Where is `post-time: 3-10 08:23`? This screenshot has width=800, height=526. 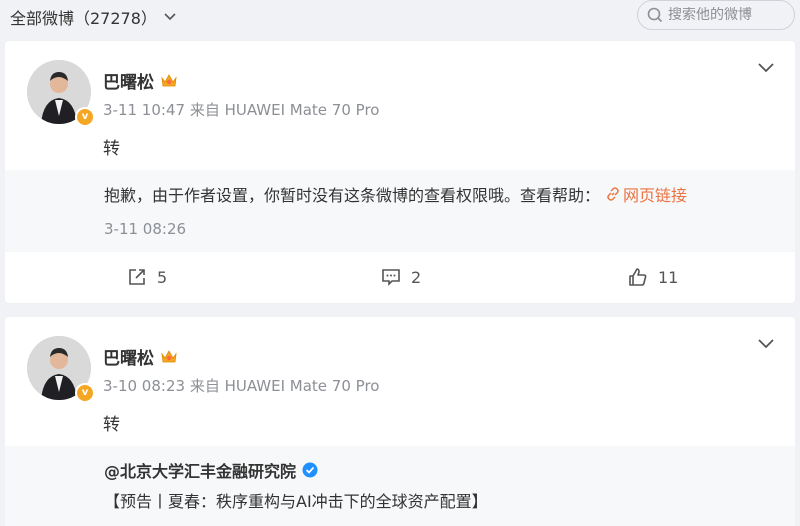 post-time: 3-10 08:23 is located at coordinates (144, 386).